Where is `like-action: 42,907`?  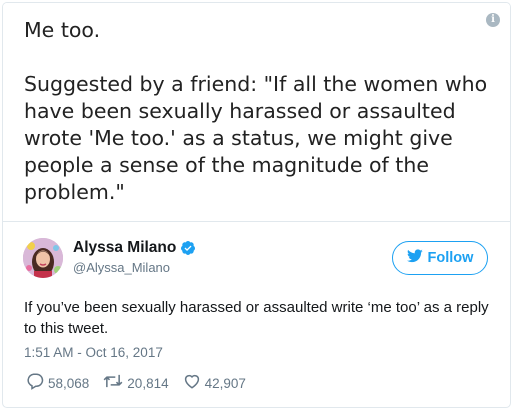
like-action: 42,907 is located at coordinates (214, 383).